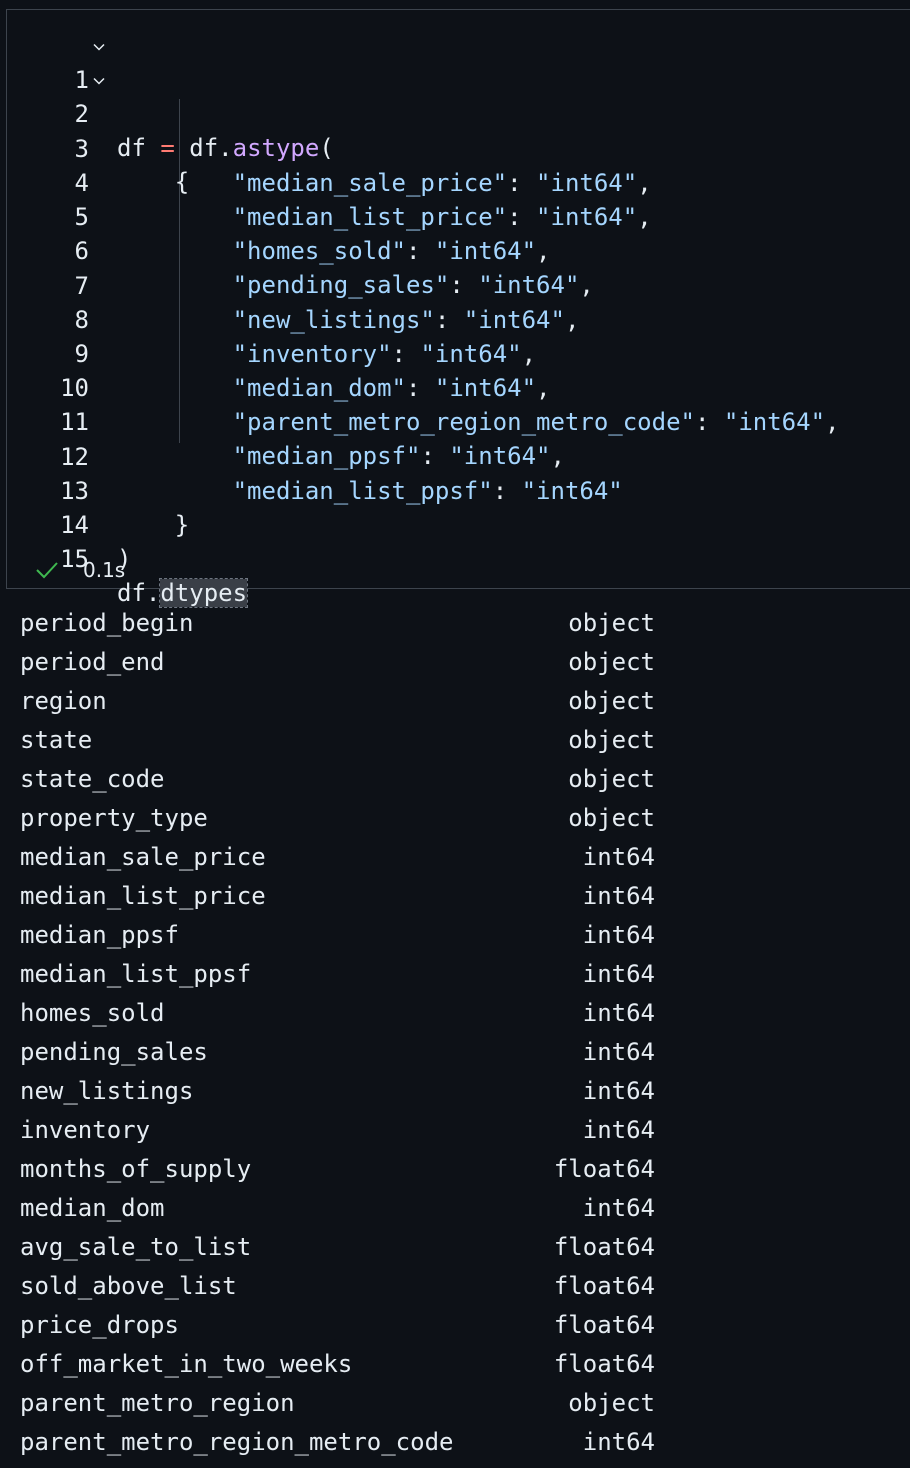 The image size is (910, 1468). What do you see at coordinates (340, 1091) in the screenshot?
I see `dtype-row: new_listings int64` at bounding box center [340, 1091].